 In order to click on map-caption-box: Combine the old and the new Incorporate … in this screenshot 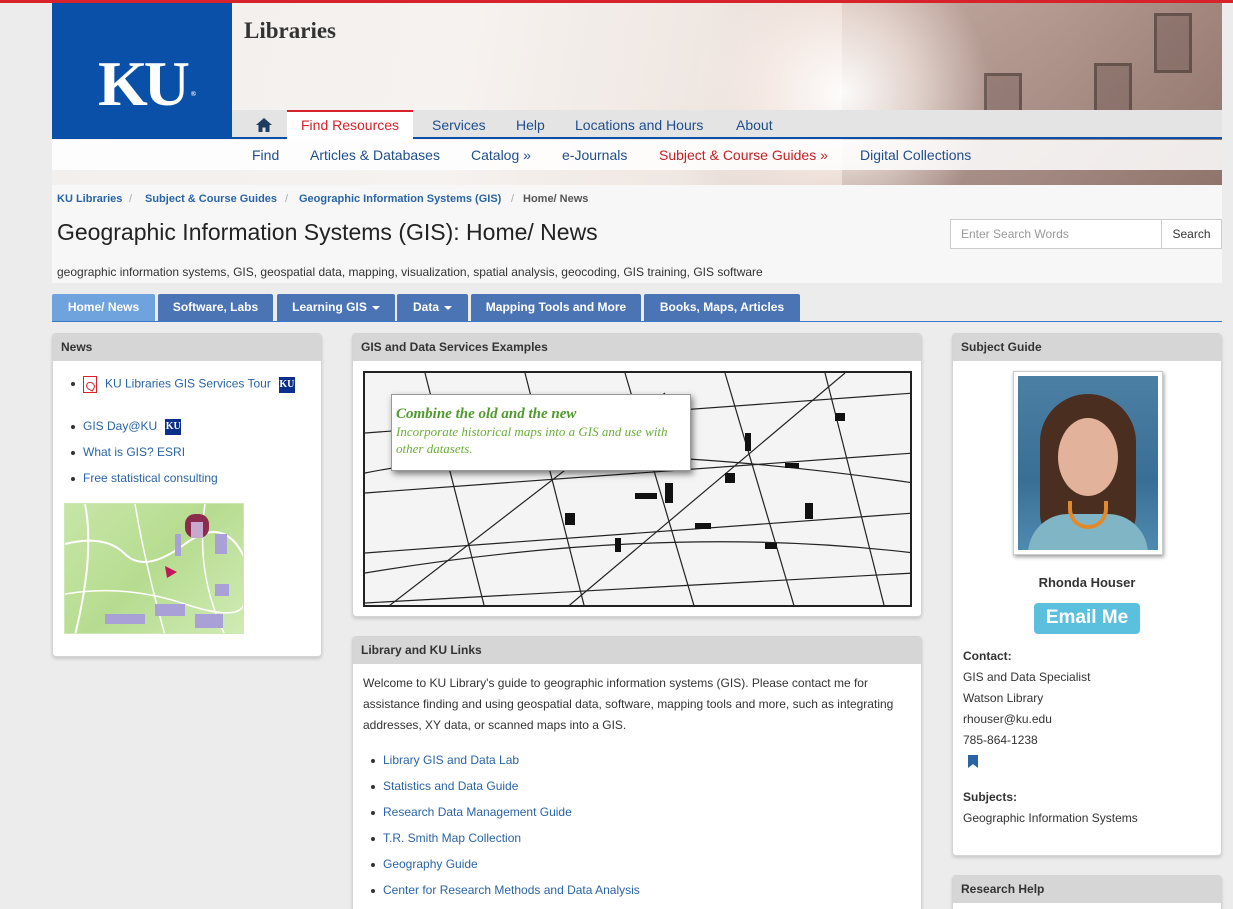, I will do `click(541, 432)`.